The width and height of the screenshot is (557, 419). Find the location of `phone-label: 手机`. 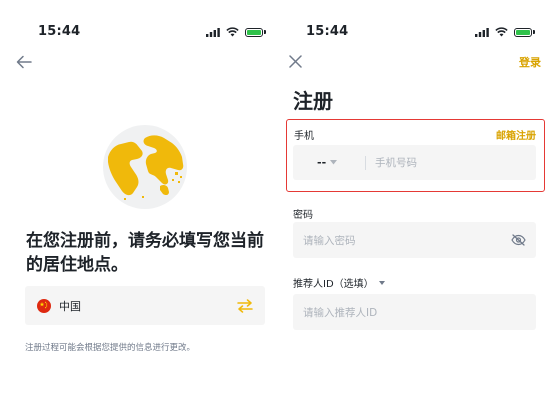

phone-label: 手机 is located at coordinates (304, 136).